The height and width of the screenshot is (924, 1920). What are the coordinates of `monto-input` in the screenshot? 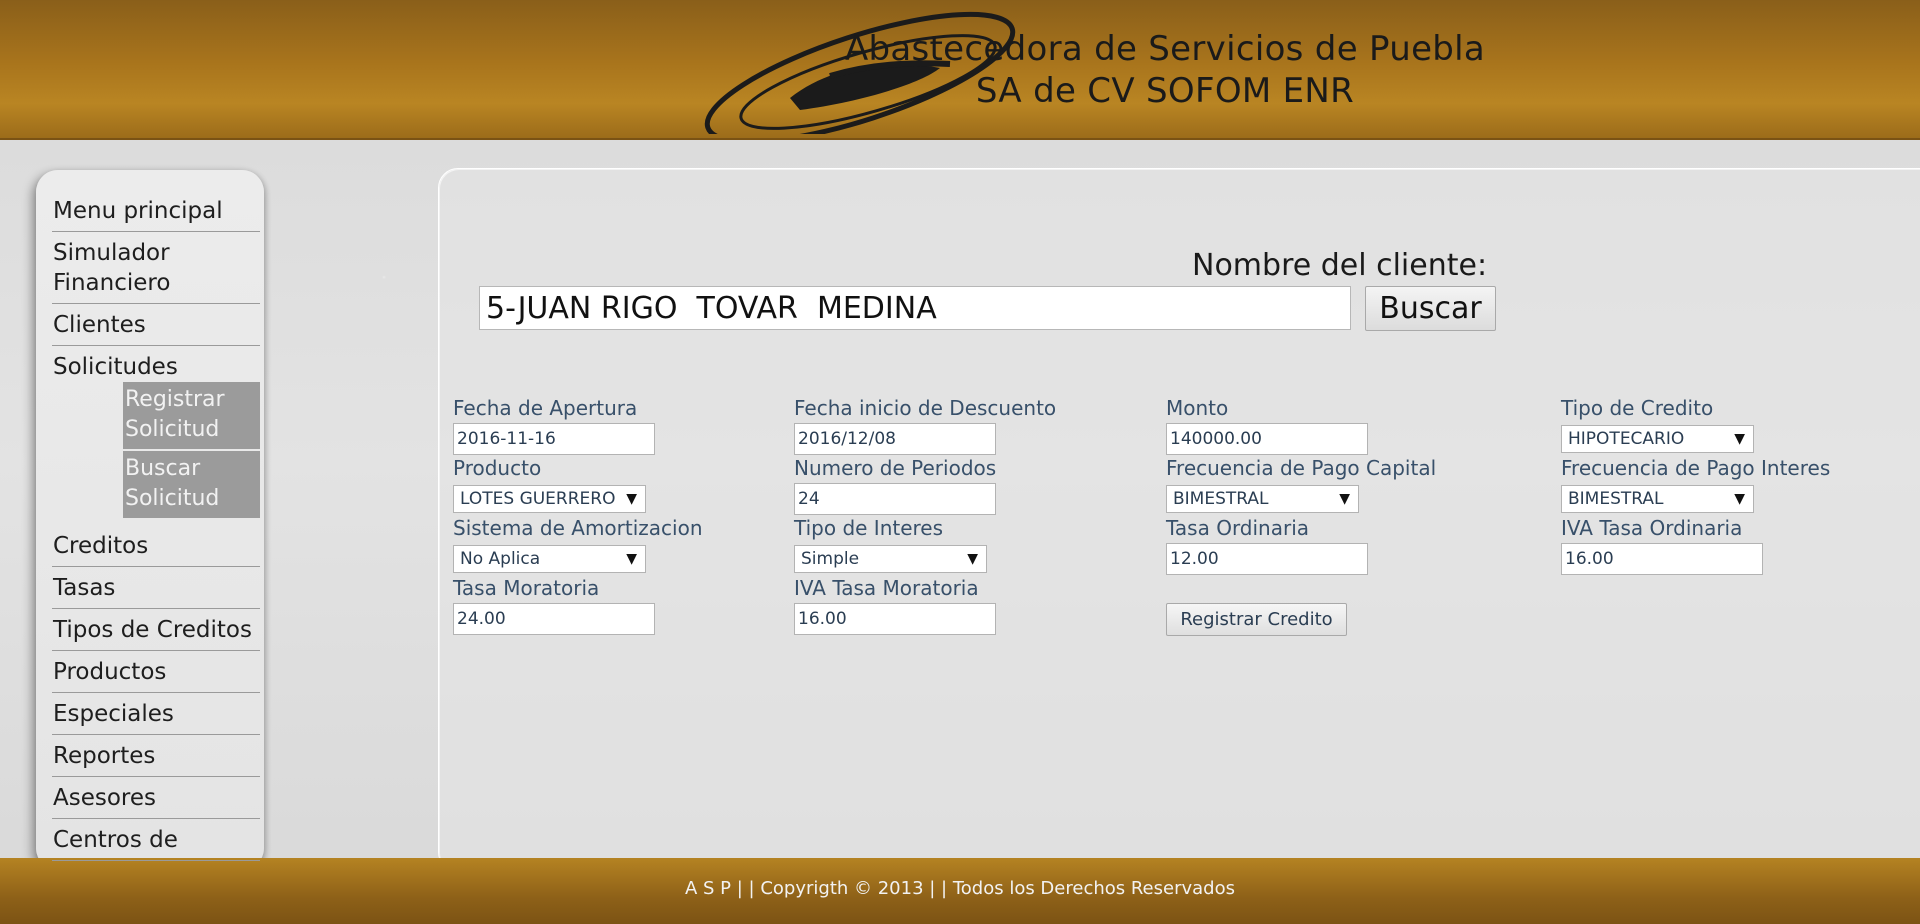 It's located at (1267, 439).